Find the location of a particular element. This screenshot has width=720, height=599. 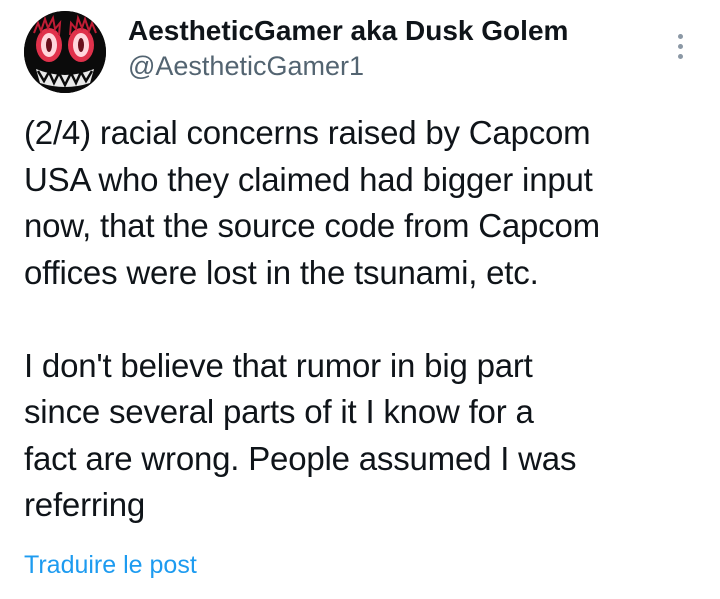

more-vertical-icon is located at coordinates (680, 36).